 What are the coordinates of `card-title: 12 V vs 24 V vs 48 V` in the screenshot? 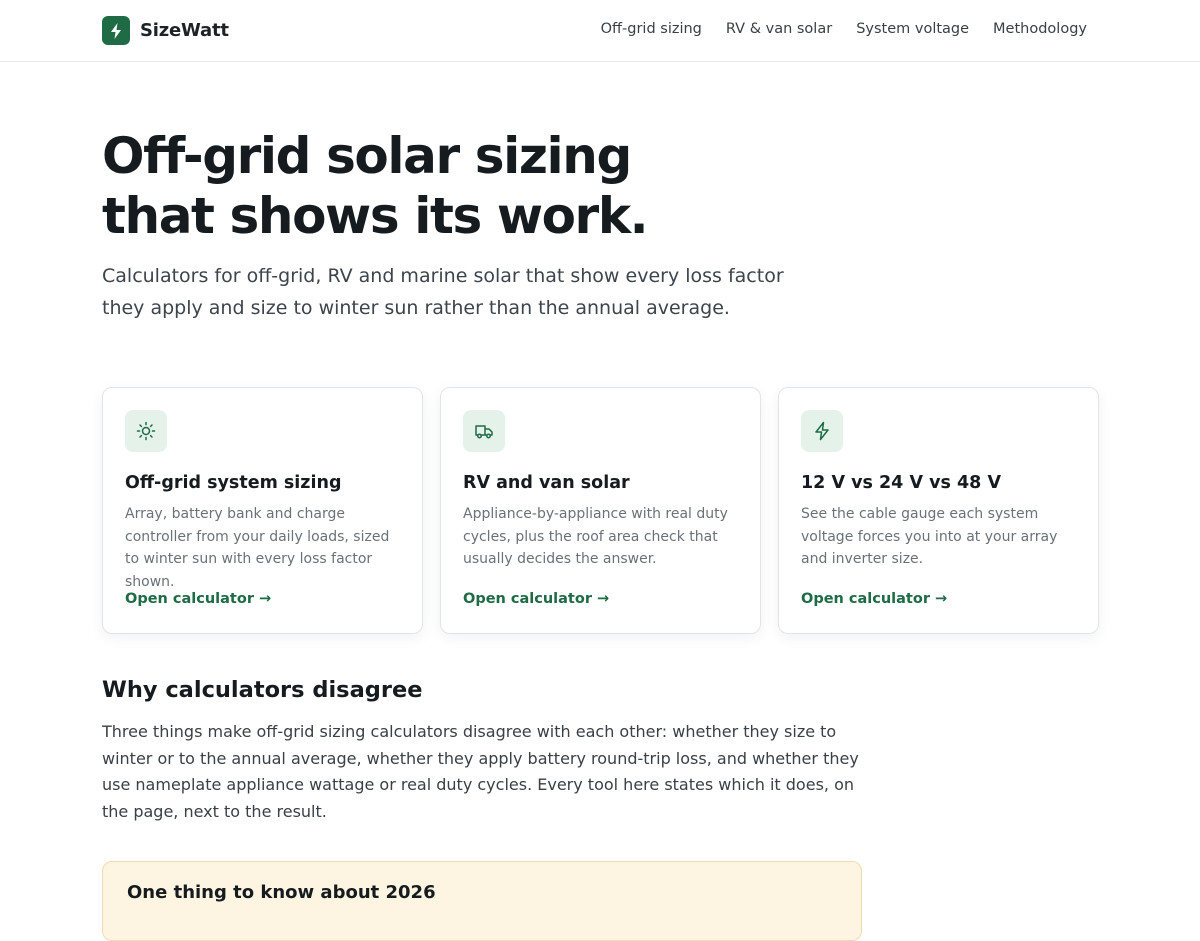 It's located at (901, 483).